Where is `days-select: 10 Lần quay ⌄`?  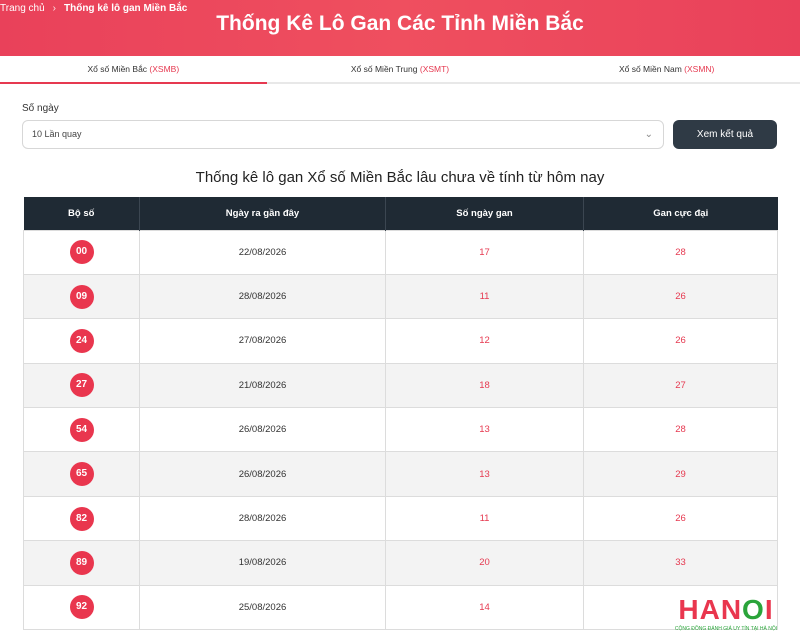
days-select: 10 Lần quay ⌄ is located at coordinates (343, 134).